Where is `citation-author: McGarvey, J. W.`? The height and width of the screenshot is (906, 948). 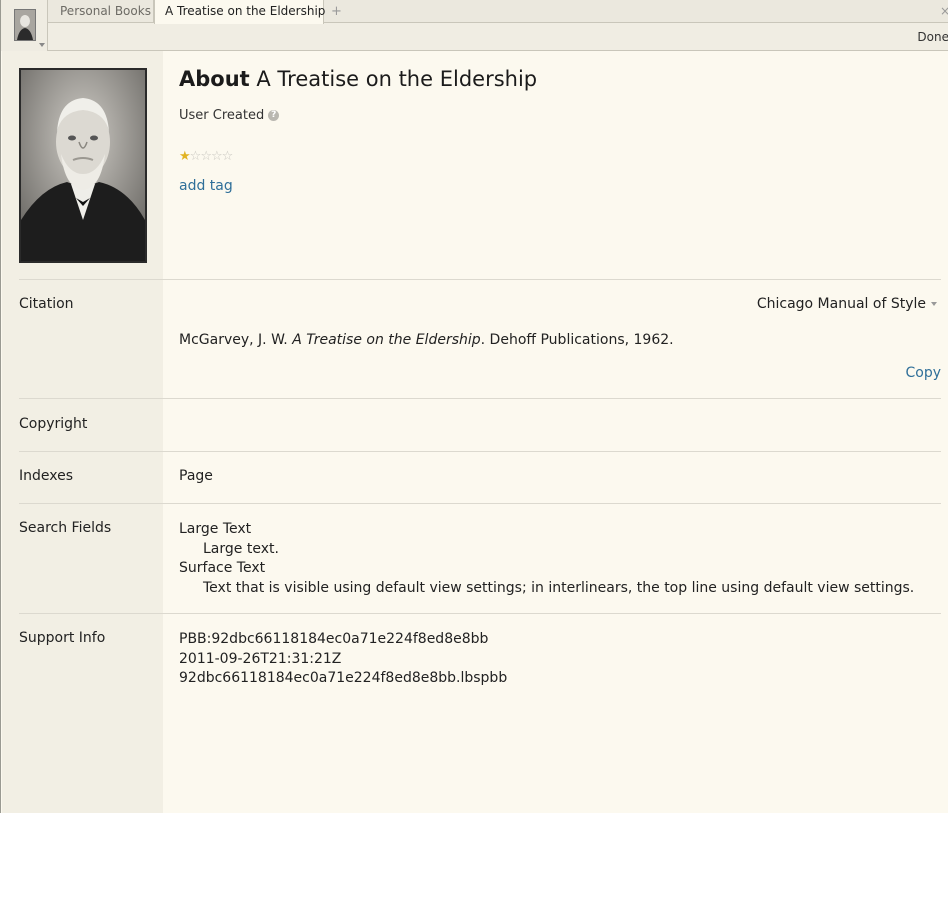 citation-author: McGarvey, J. W. is located at coordinates (236, 340).